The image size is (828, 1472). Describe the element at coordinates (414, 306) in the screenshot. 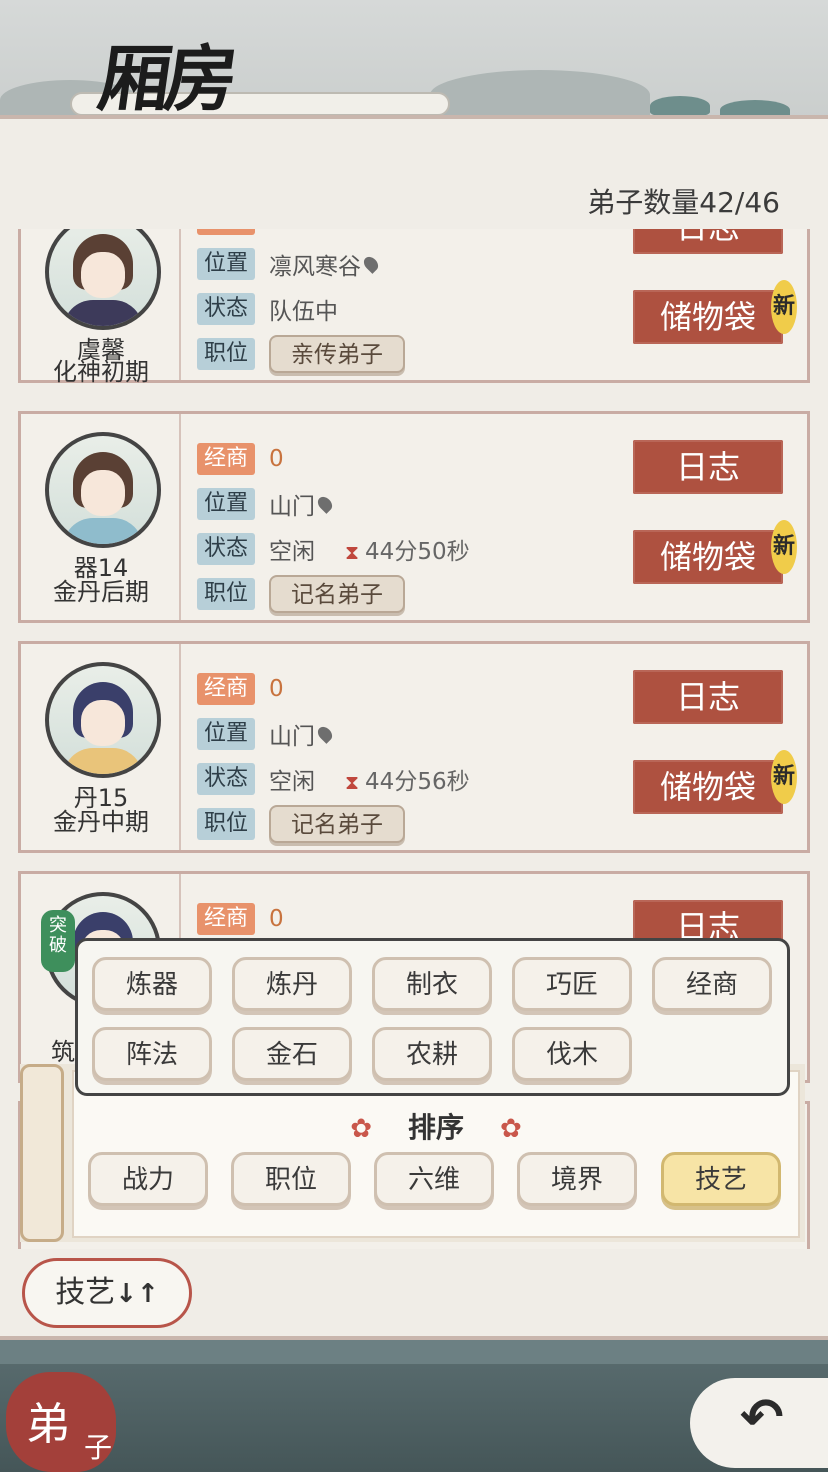

I see `disciple-card: 虞馨 化神初期 经商 位置凛风寒谷 状态队伍中 职位亲传弟子 日志 储物袋新` at that location.